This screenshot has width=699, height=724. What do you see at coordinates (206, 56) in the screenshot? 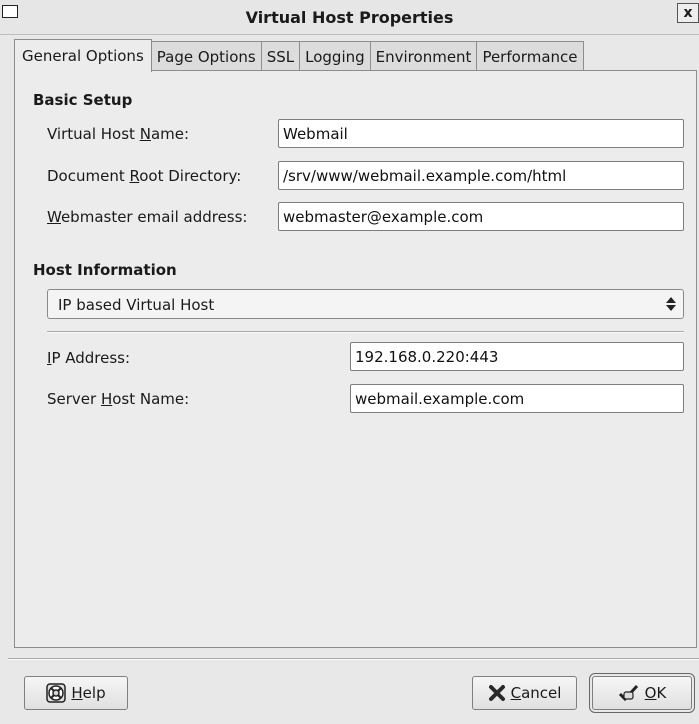
I see `tab-page-options: Page Options` at bounding box center [206, 56].